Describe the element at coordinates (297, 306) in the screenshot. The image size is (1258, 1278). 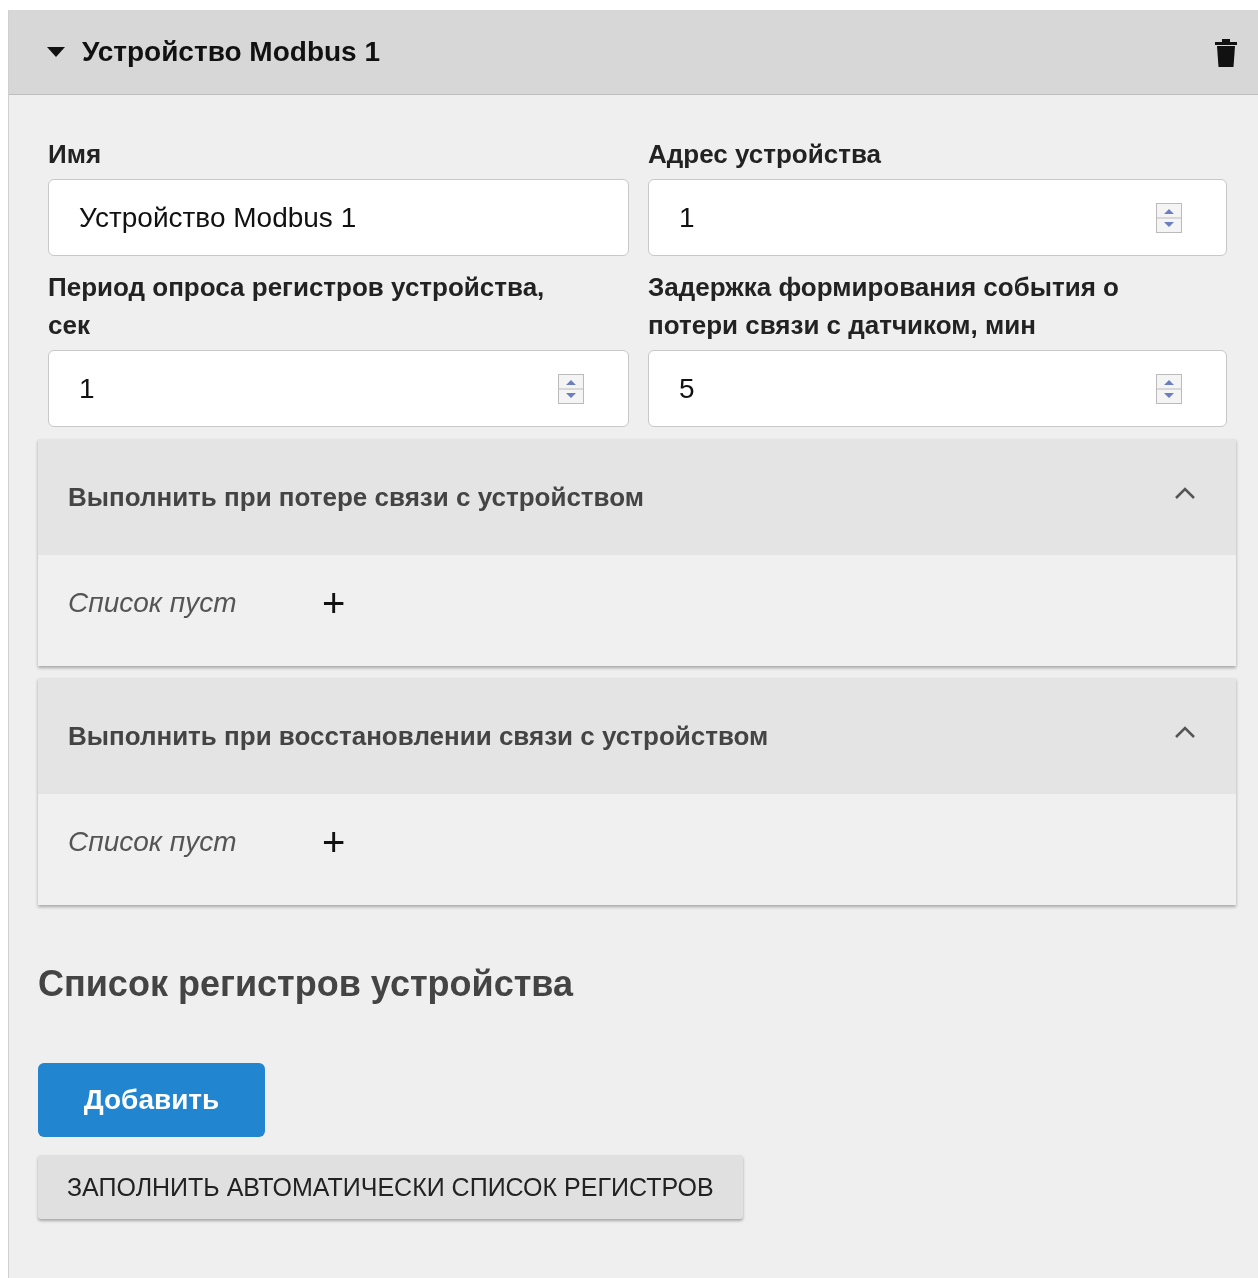
I see `field-label: Период опроса регистров устройства, сек` at that location.